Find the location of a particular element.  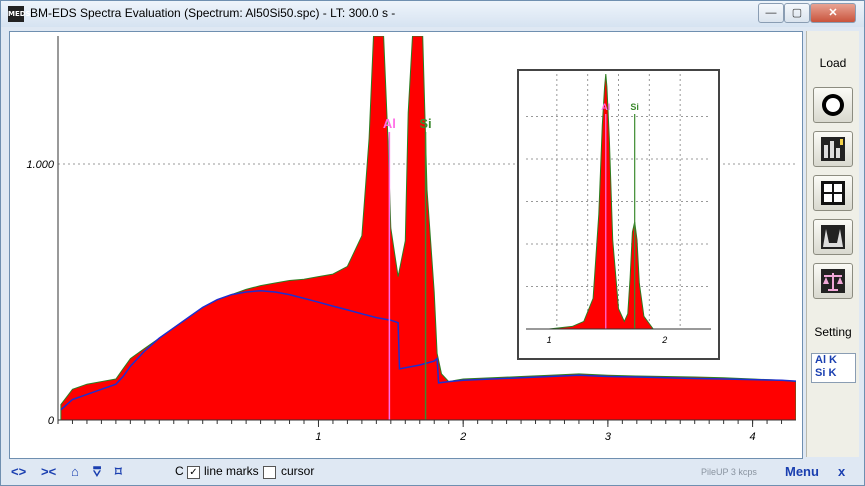

peak-label: Al is located at coordinates (389, 123).